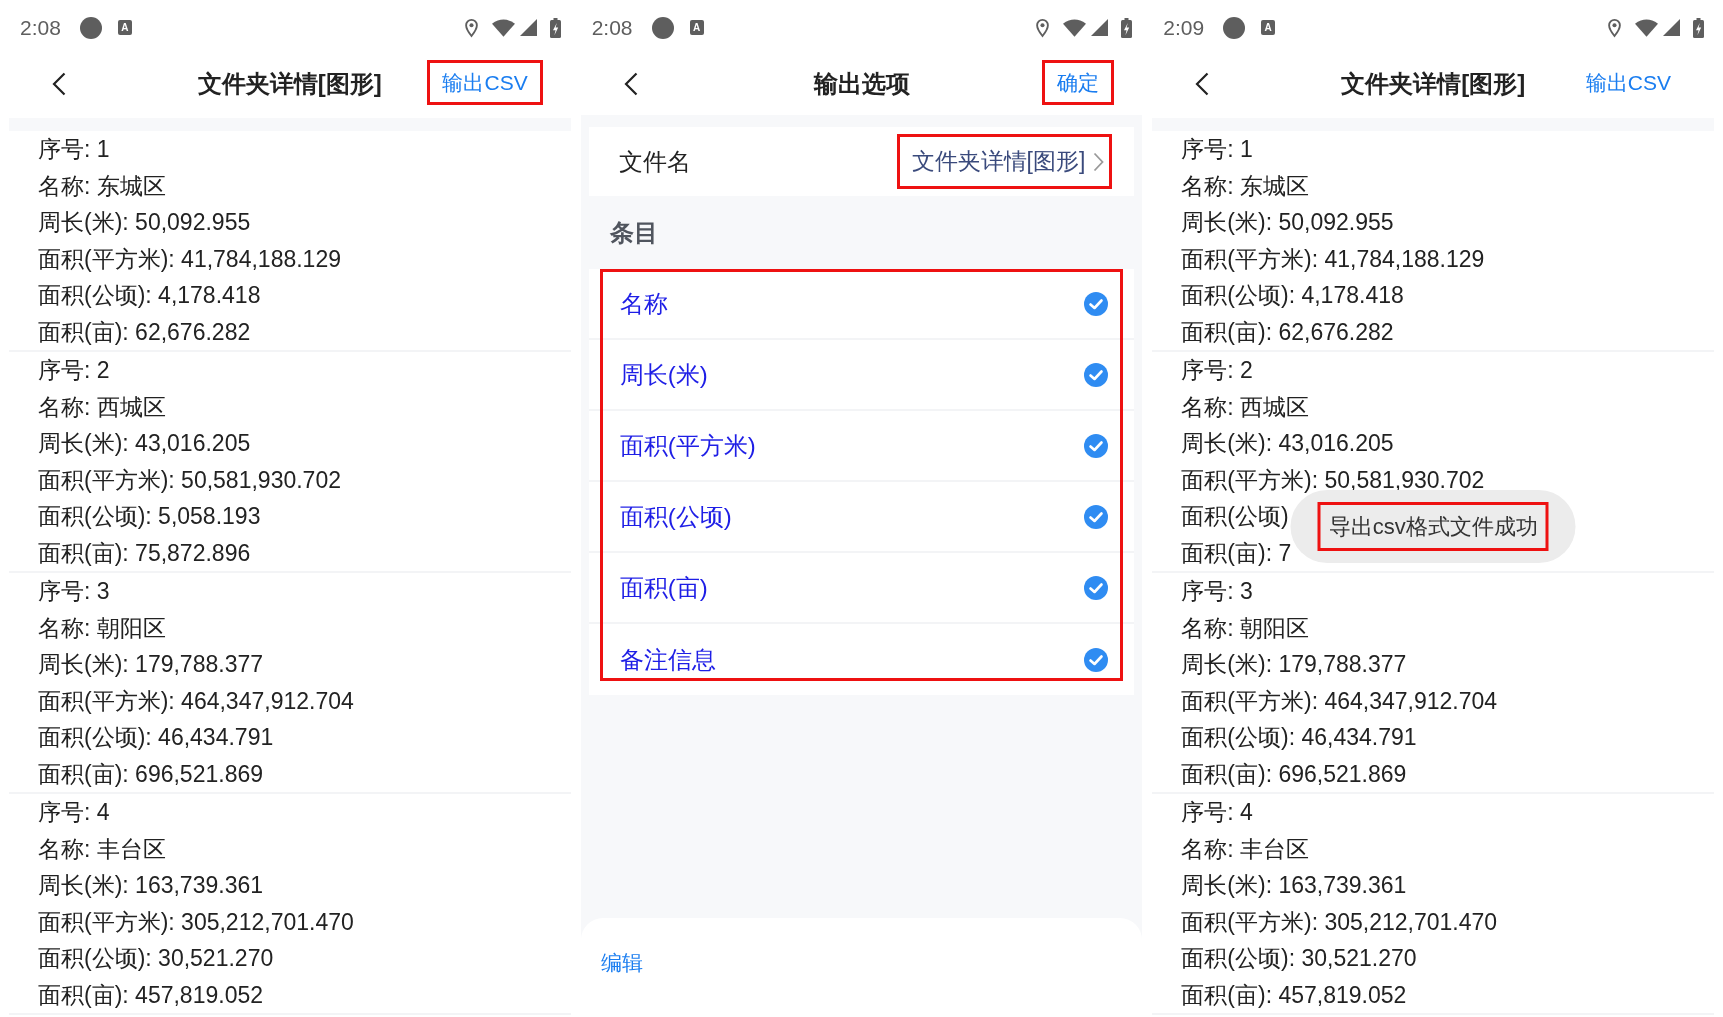 Image resolution: width=1723 pixels, height=1017 pixels. Describe the element at coordinates (663, 587) in the screenshot. I see `option-label: 面积(亩)` at that location.